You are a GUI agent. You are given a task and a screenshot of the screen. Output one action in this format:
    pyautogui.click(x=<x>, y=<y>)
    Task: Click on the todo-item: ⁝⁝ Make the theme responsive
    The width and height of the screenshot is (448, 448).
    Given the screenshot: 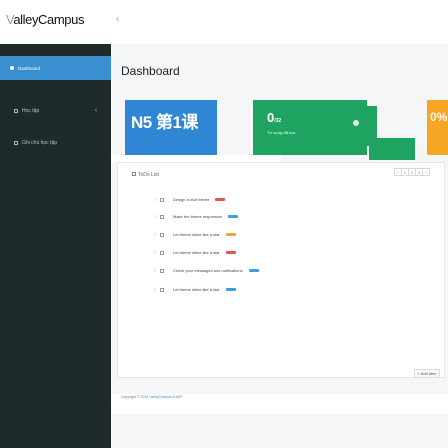 What is the action you would take?
    pyautogui.click(x=178, y=216)
    